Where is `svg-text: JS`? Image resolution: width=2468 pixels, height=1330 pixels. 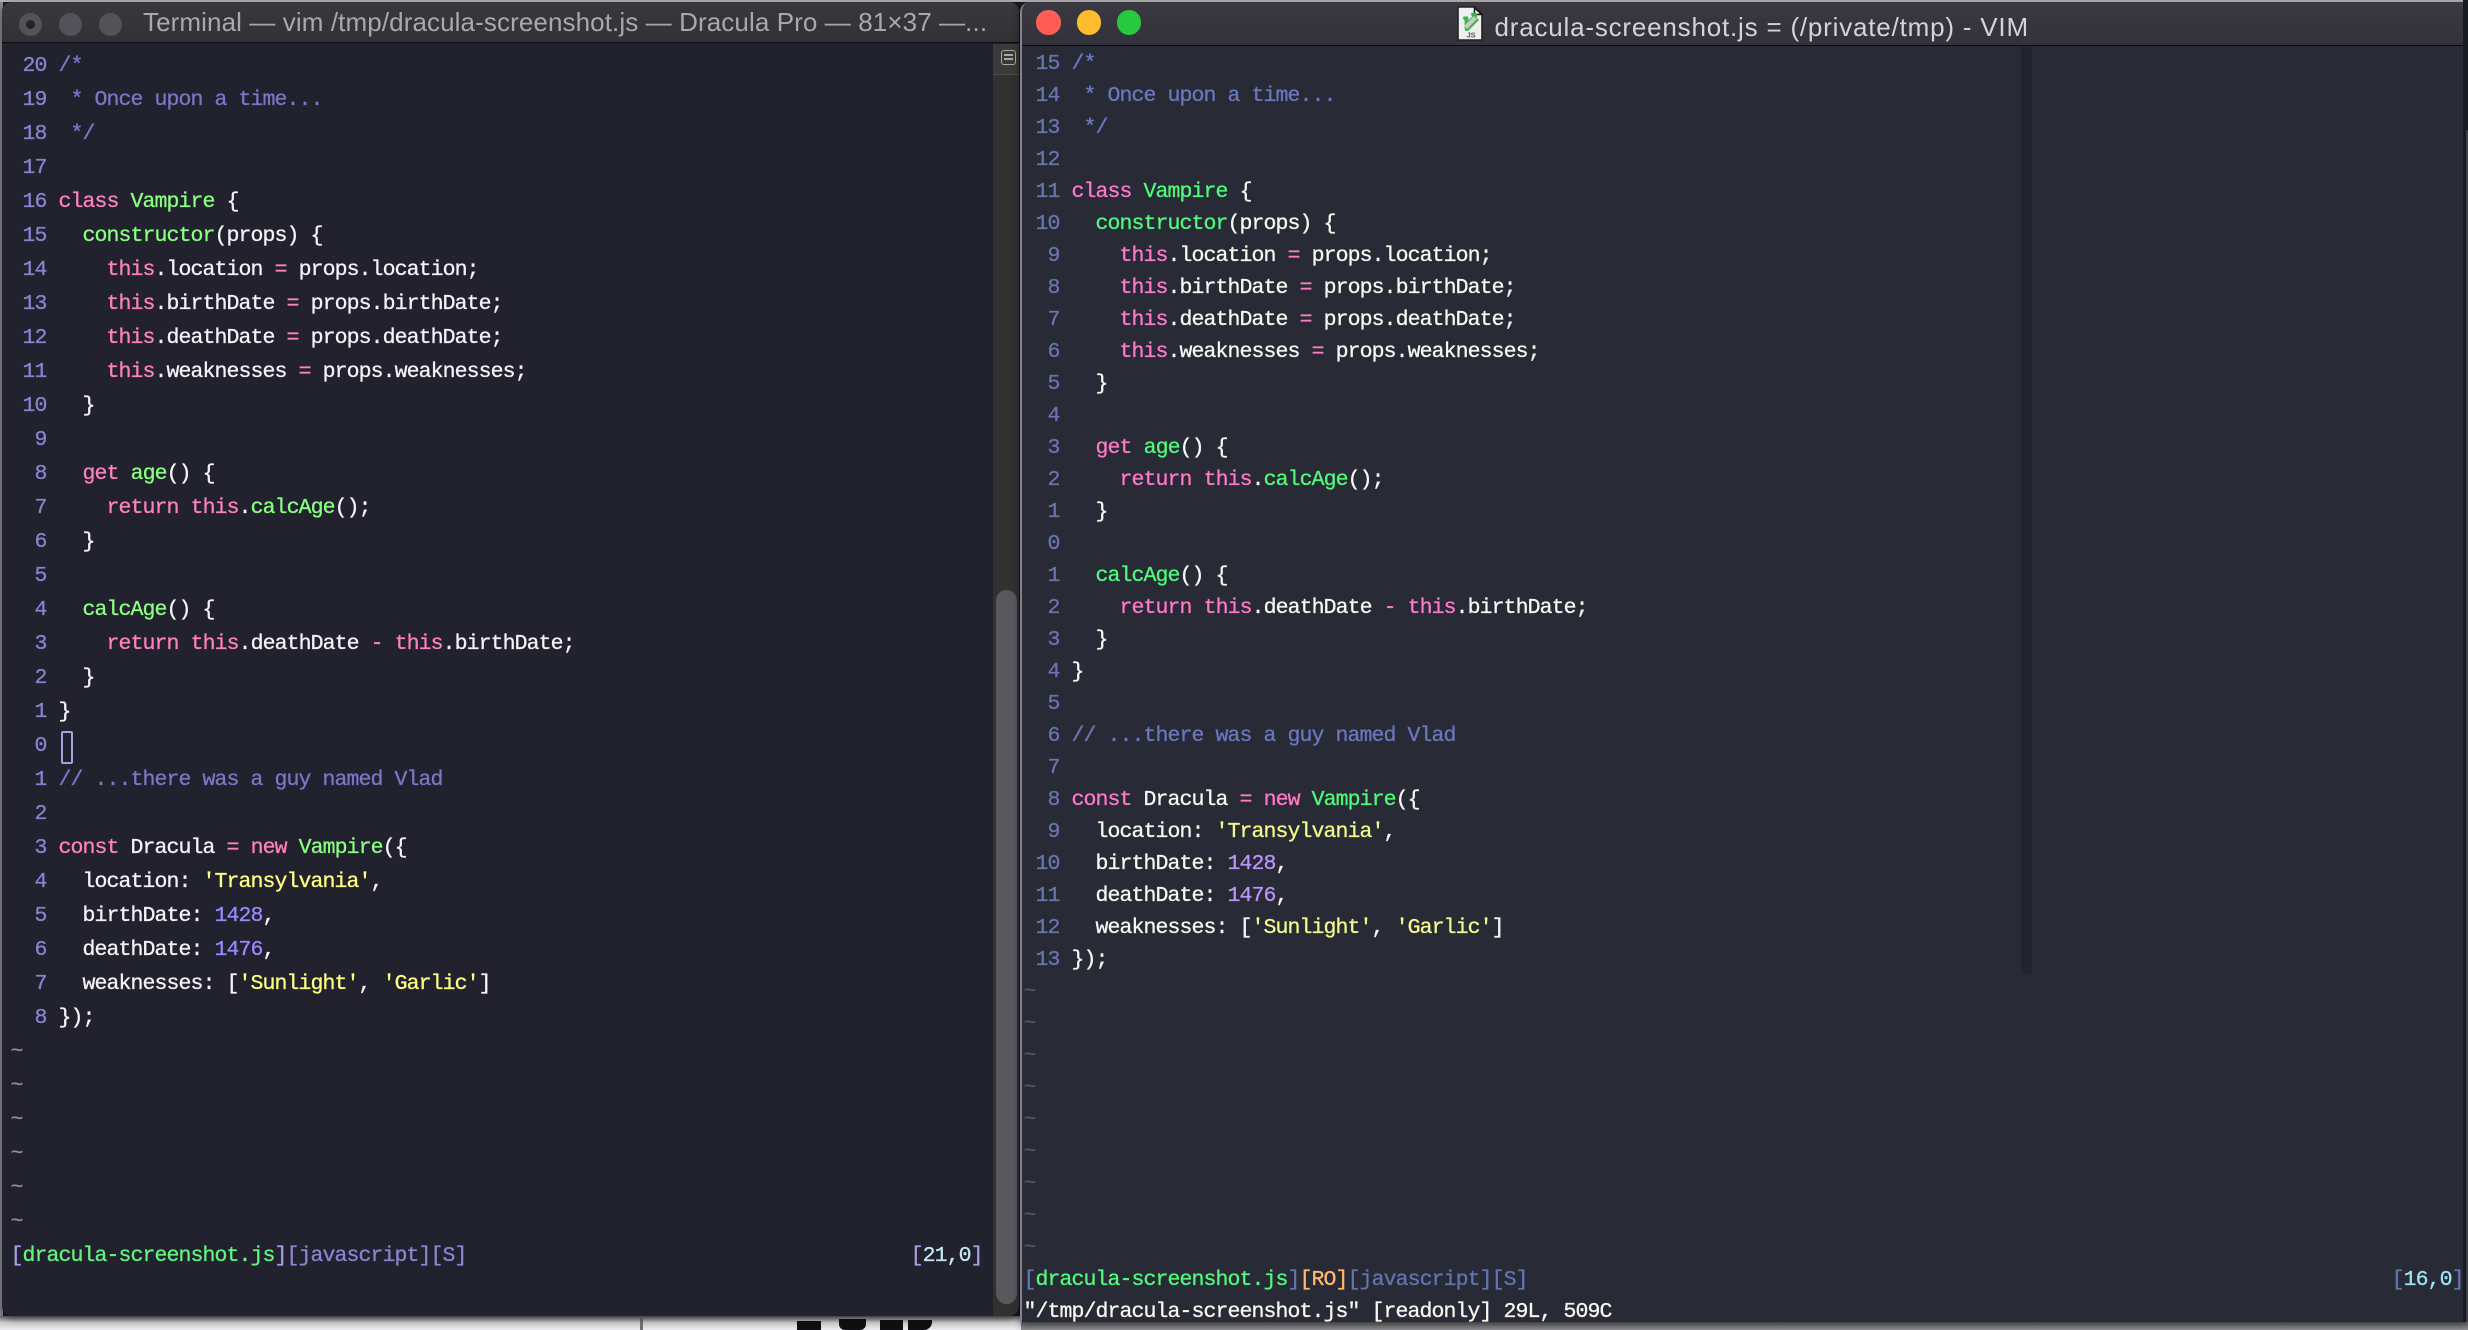
svg-text: JS is located at coordinates (1470, 35).